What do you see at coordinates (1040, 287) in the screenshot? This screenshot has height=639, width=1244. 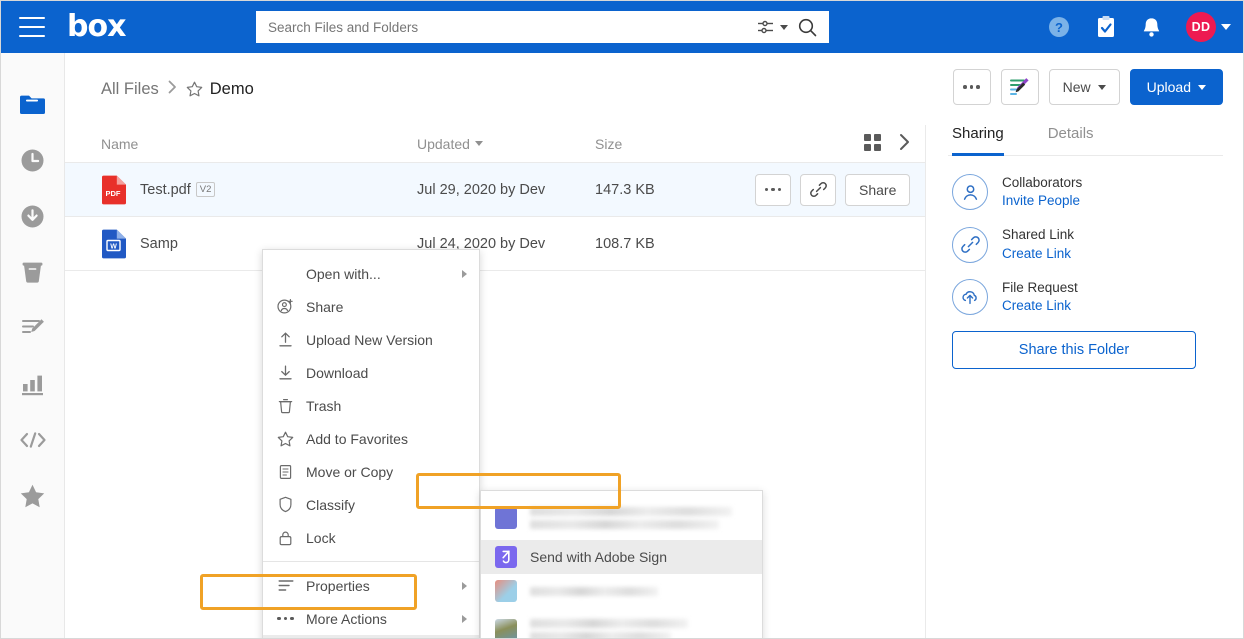 I see `file-request-title: File Request` at bounding box center [1040, 287].